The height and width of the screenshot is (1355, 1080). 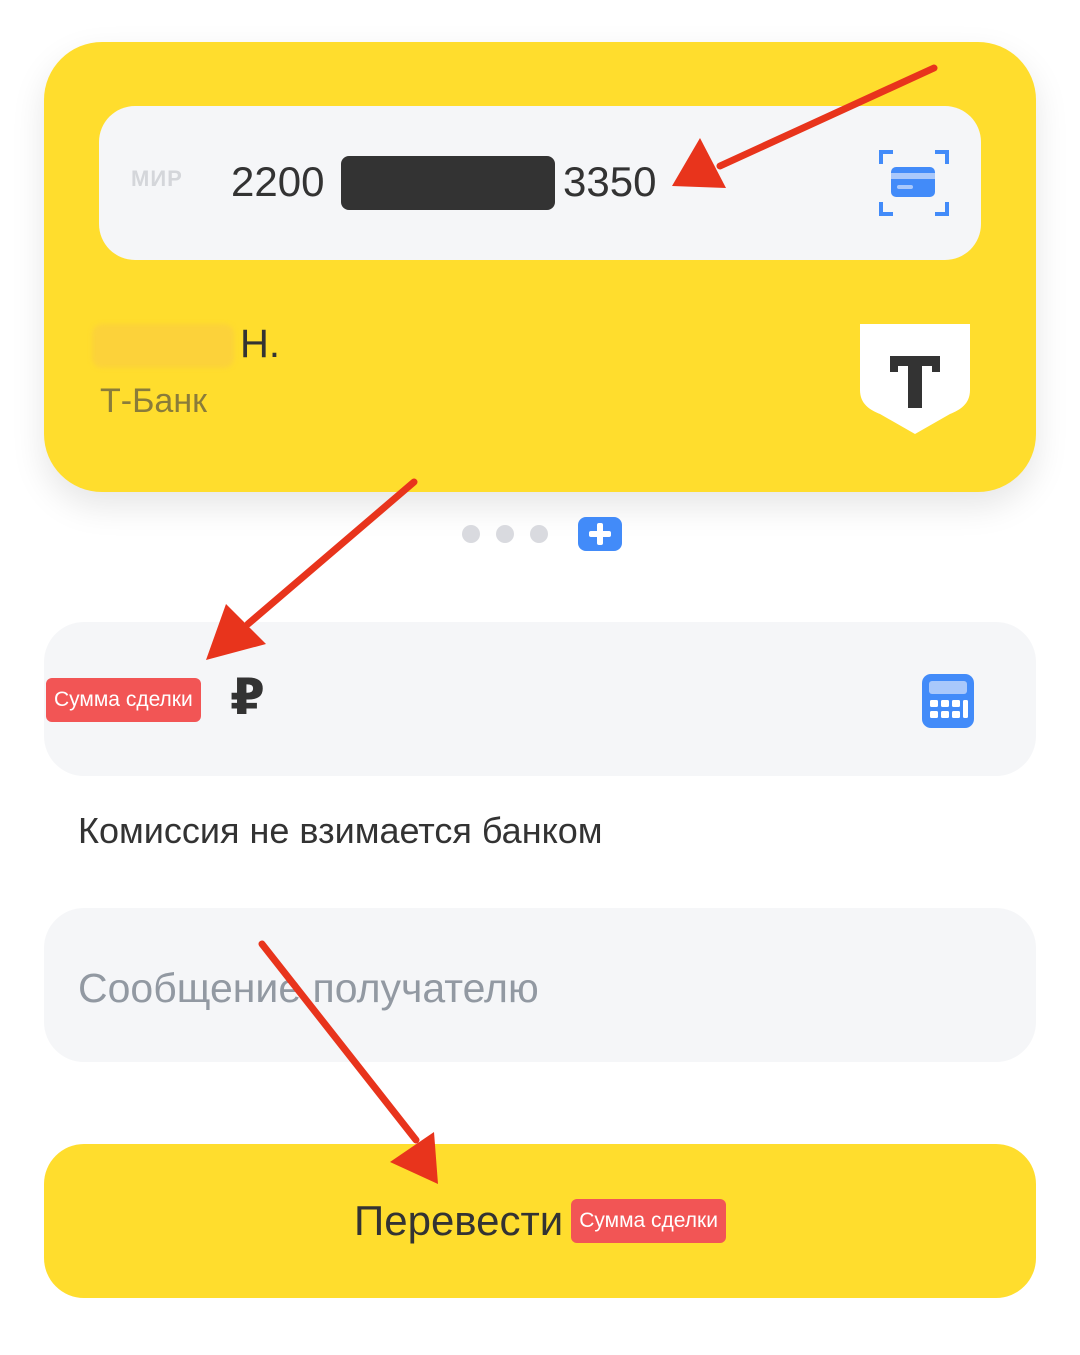 I want to click on card-number-field: МИР 2200 3350, so click(x=540, y=183).